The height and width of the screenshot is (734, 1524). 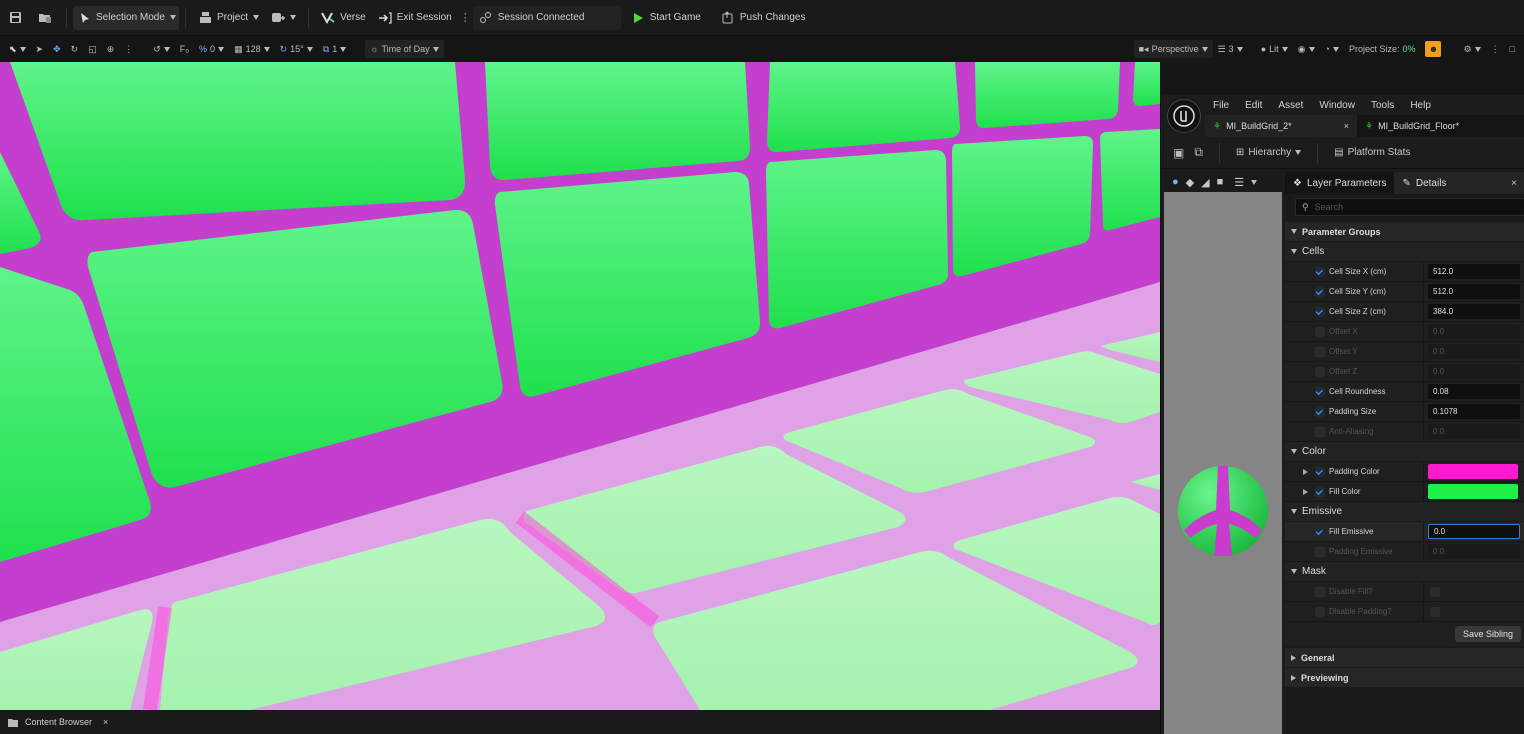 What do you see at coordinates (1372, 152) in the screenshot?
I see `platform-stats-button: ▤ Platform Stats` at bounding box center [1372, 152].